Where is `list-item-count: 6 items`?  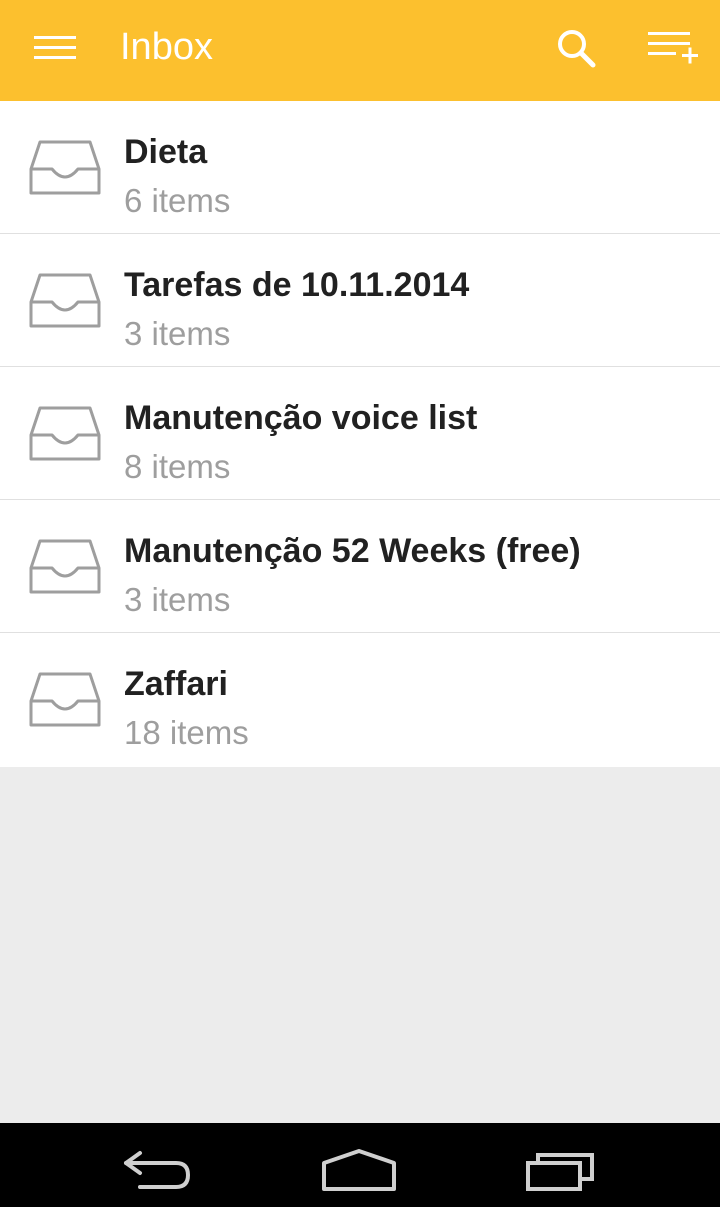 list-item-count: 6 items is located at coordinates (177, 200).